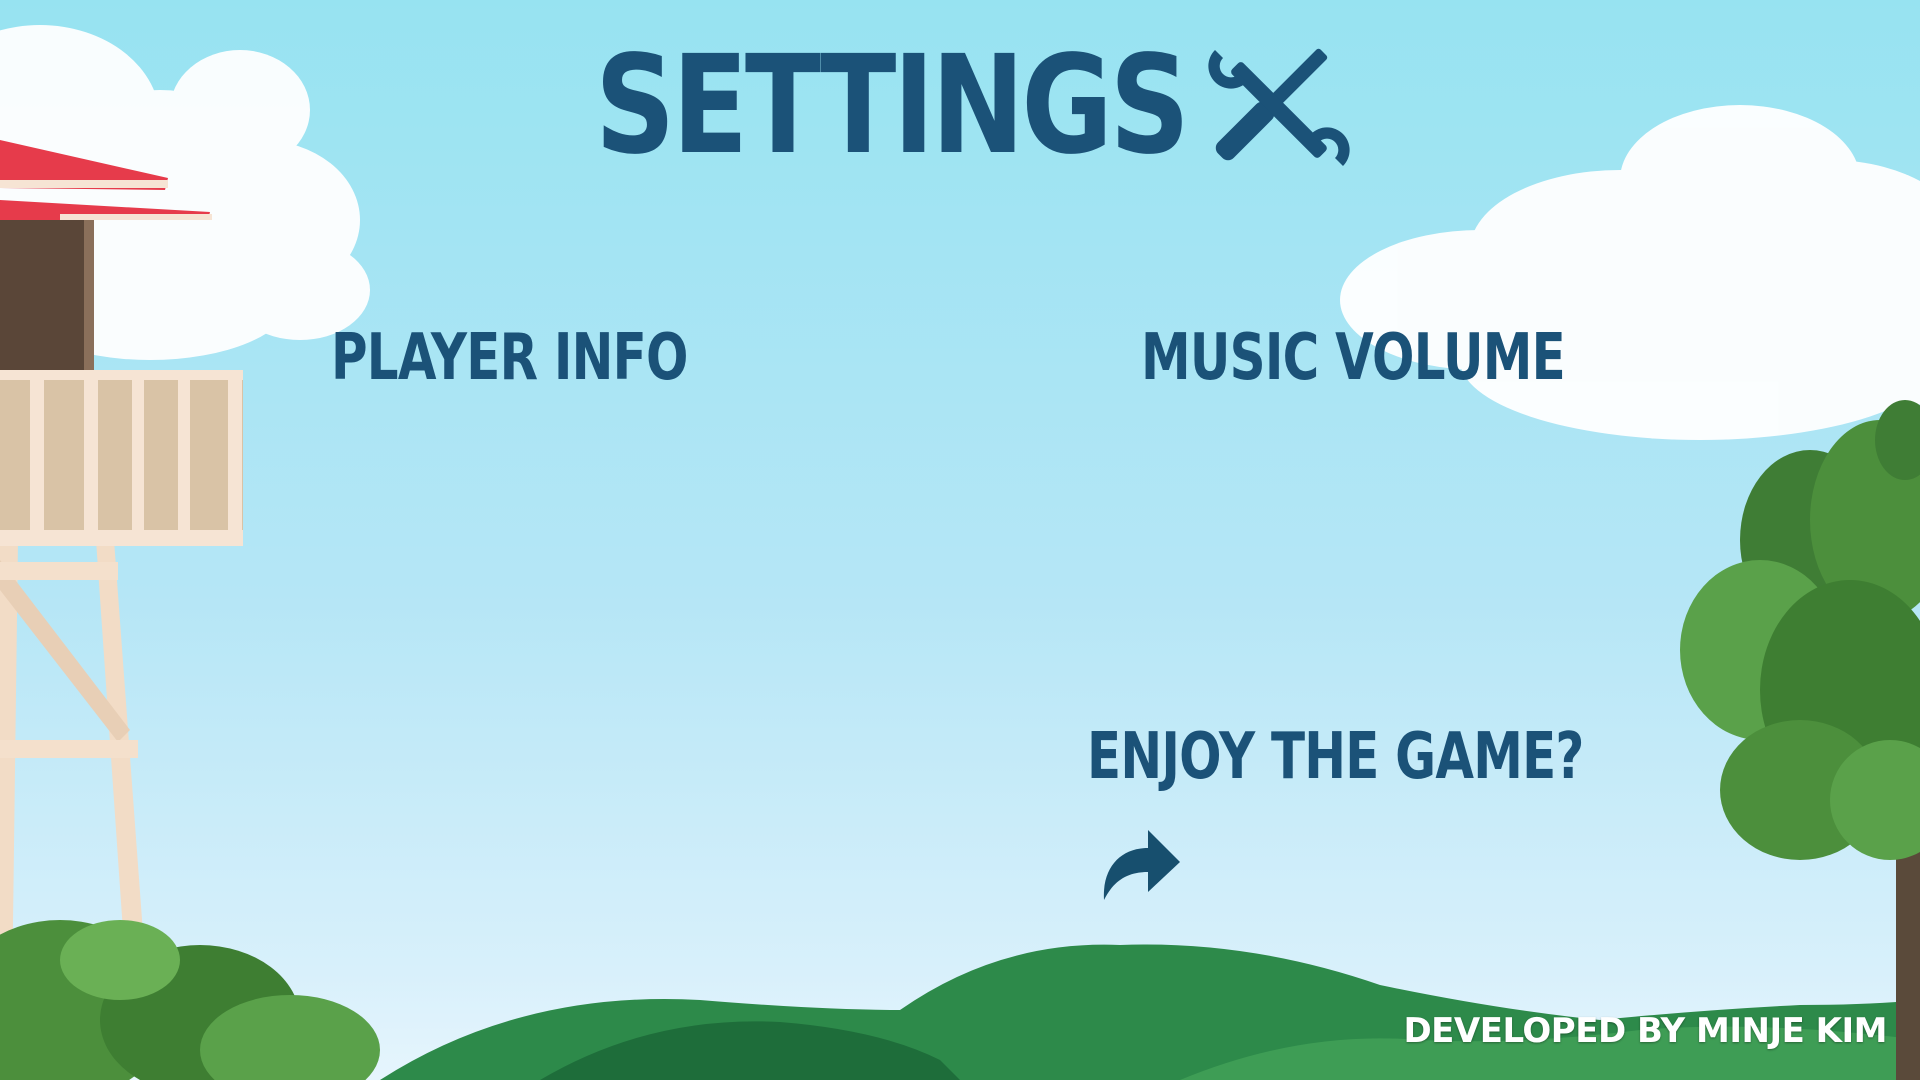  I want to click on enjoy-game-heading: ENJOY THE GAME?, so click(1335, 757).